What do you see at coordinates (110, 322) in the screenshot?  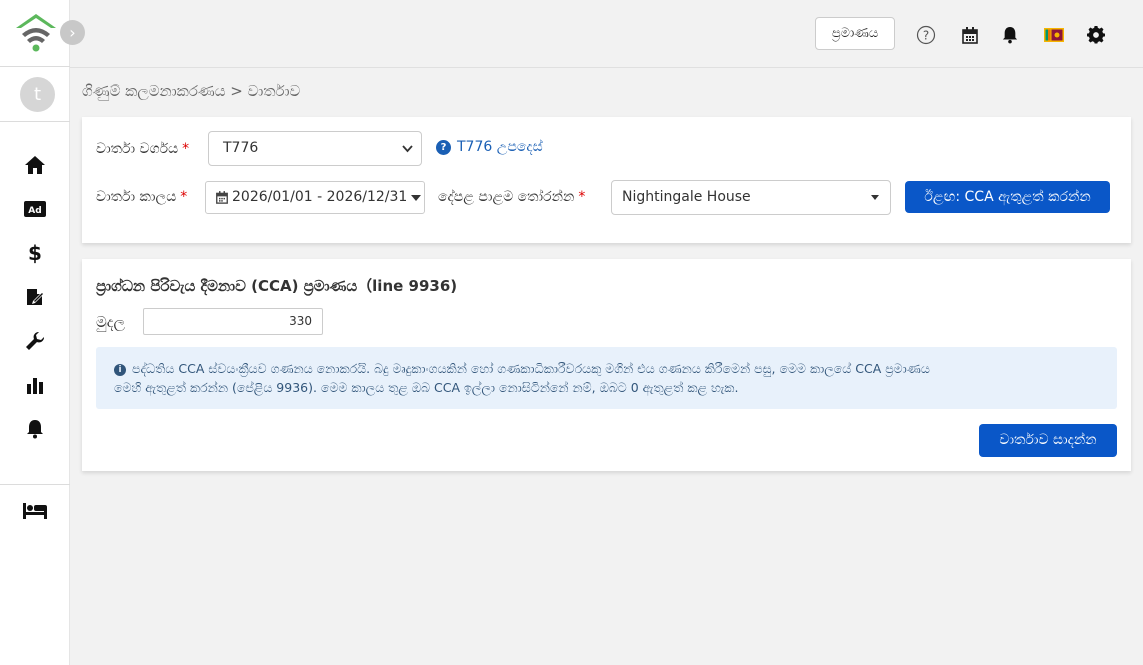 I see `amount-label: මුදල` at bounding box center [110, 322].